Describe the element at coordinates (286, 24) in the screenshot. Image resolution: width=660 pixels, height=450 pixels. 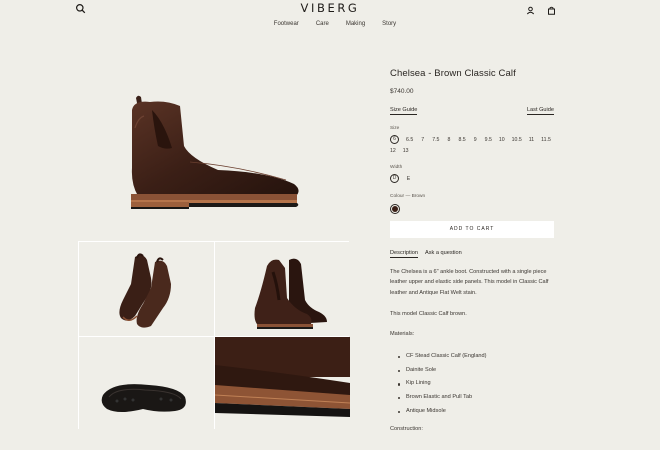
I see `nav-item-footwear: Footwear` at that location.